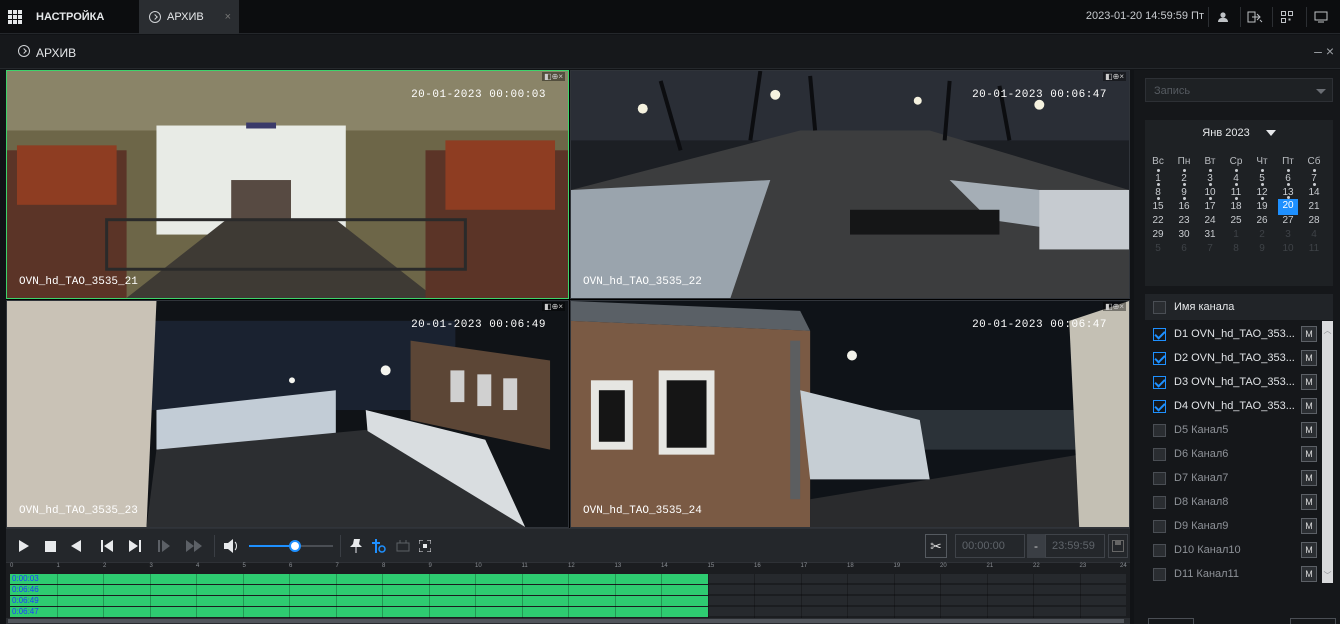  I want to click on calendar-day: 16, so click(1184, 205).